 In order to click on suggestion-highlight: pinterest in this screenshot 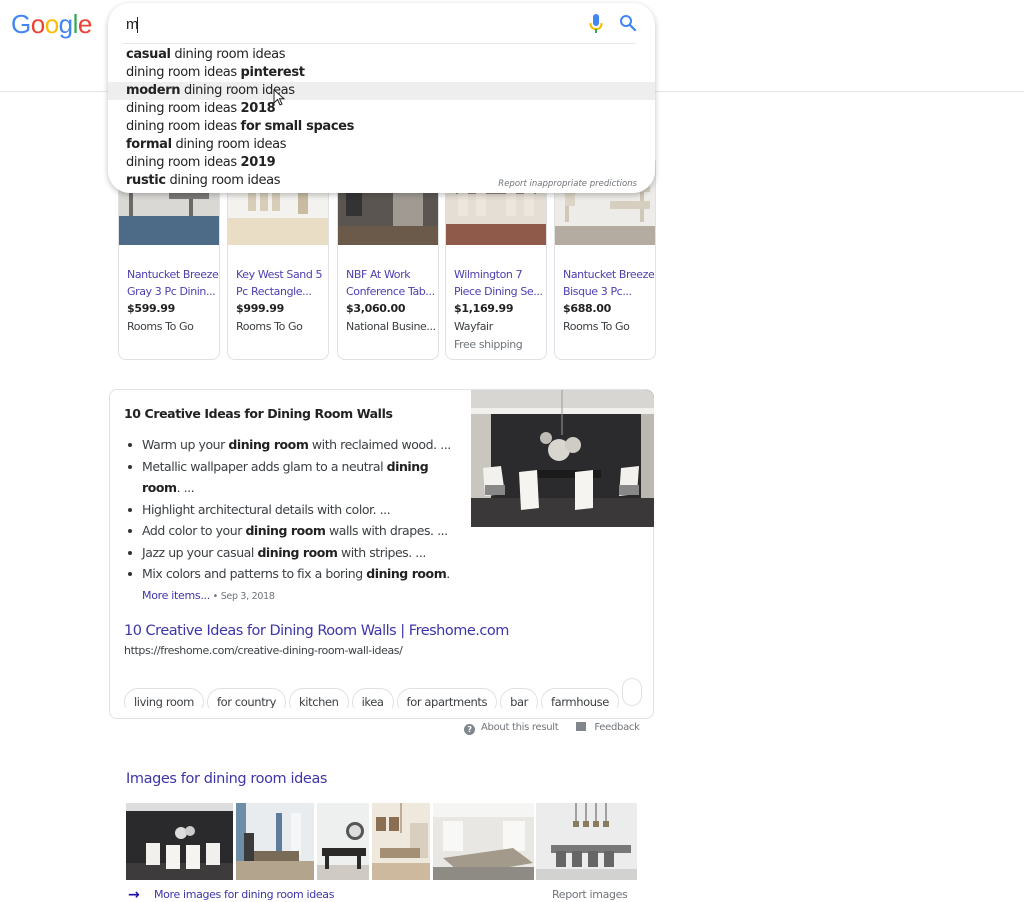, I will do `click(272, 72)`.